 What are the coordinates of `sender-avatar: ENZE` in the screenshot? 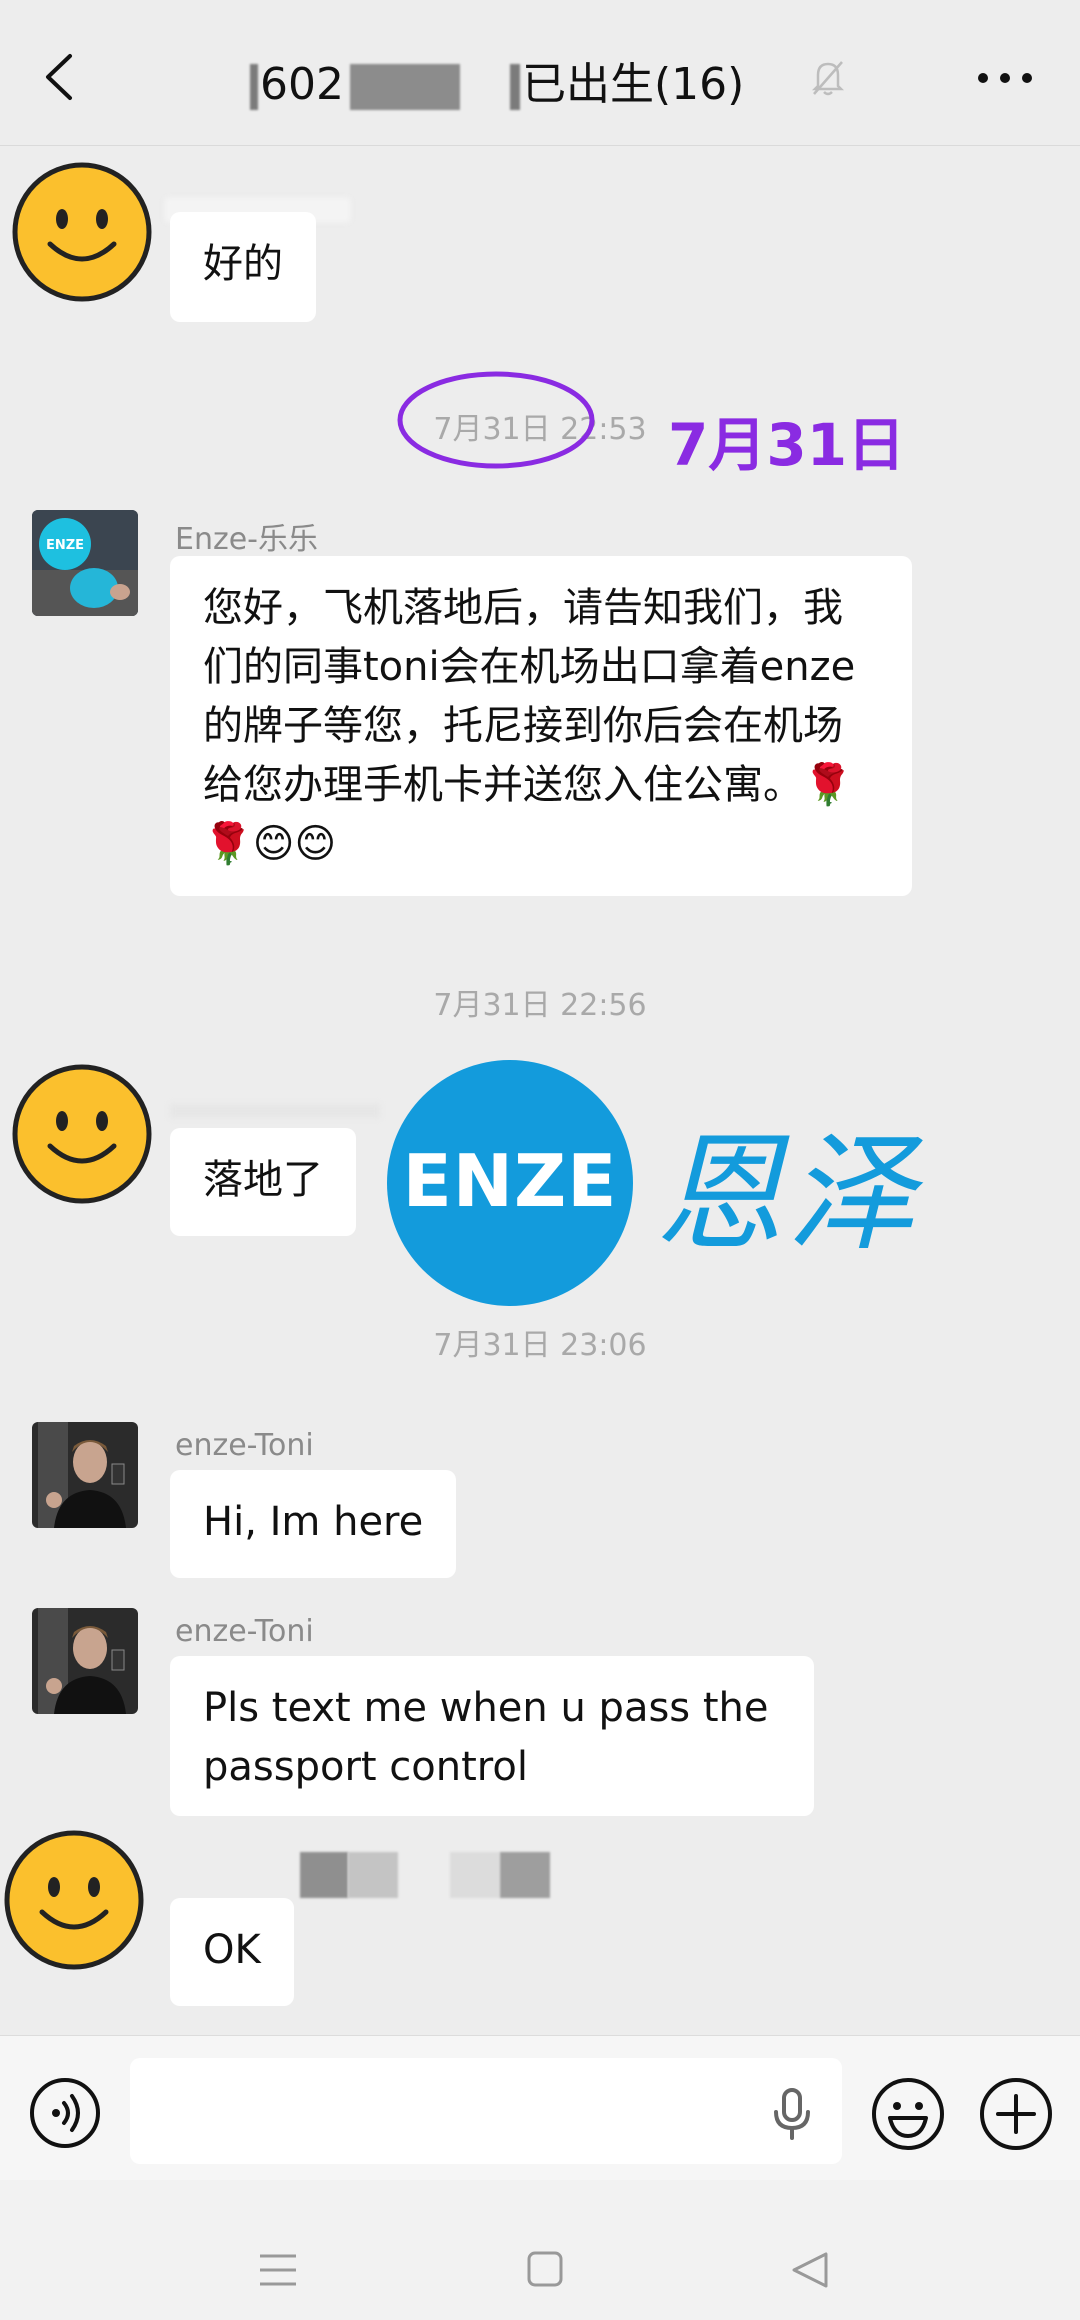 It's located at (85, 563).